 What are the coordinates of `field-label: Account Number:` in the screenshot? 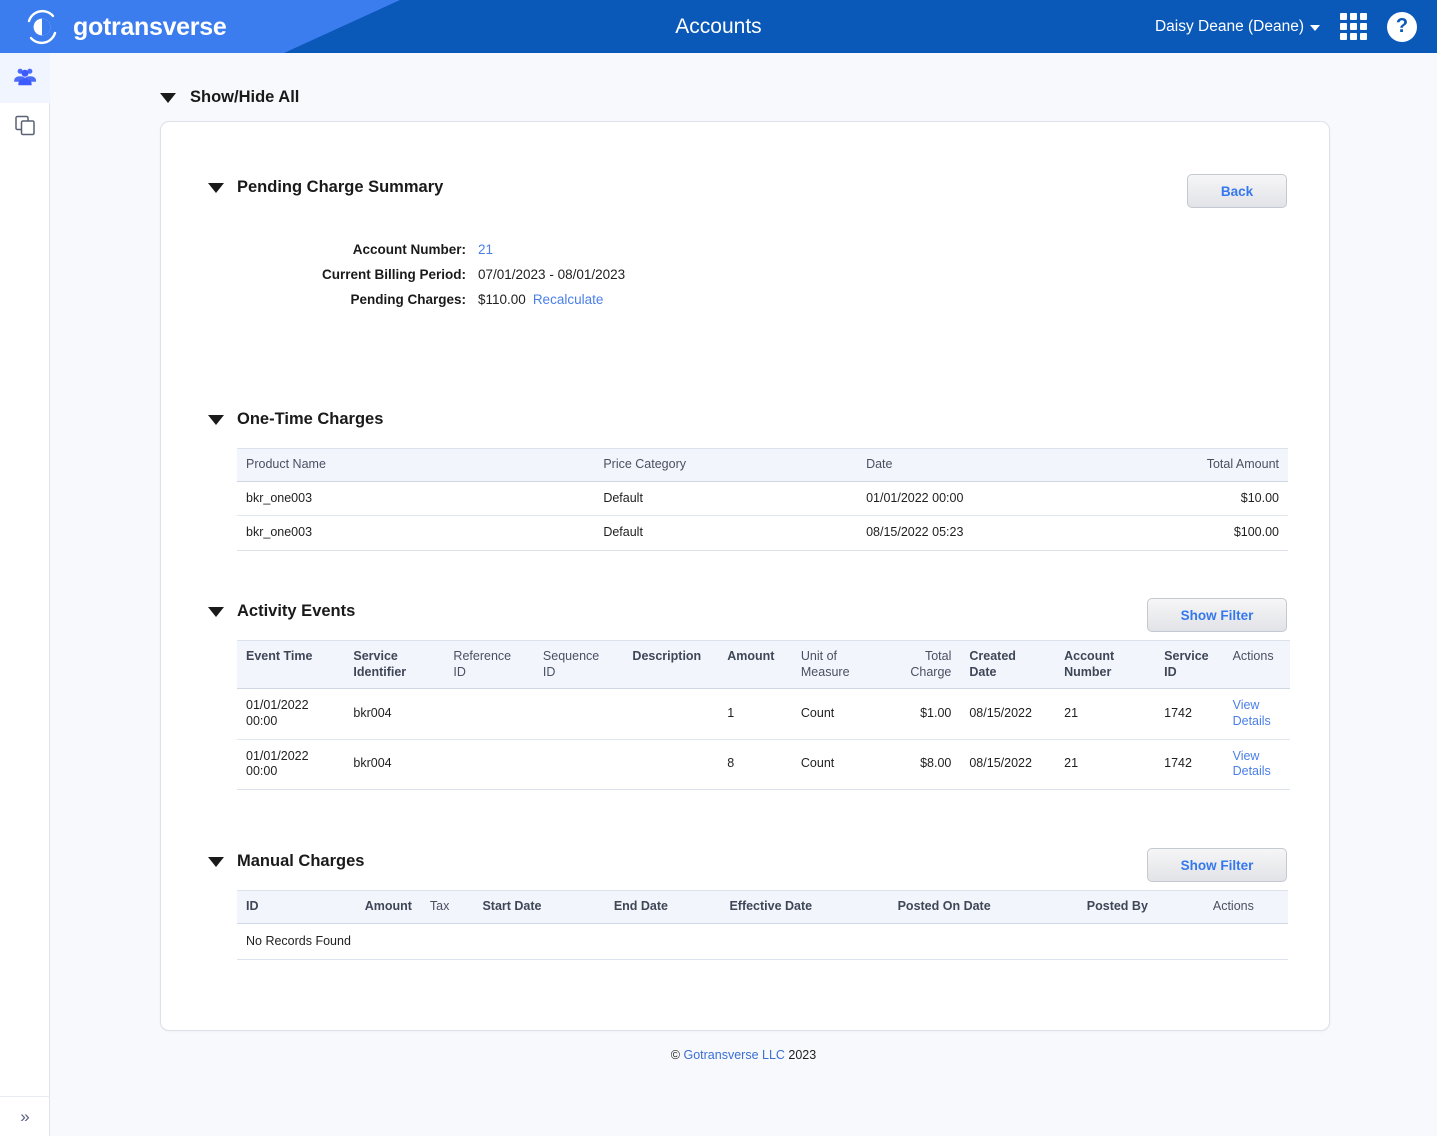 It's located at (409, 249).